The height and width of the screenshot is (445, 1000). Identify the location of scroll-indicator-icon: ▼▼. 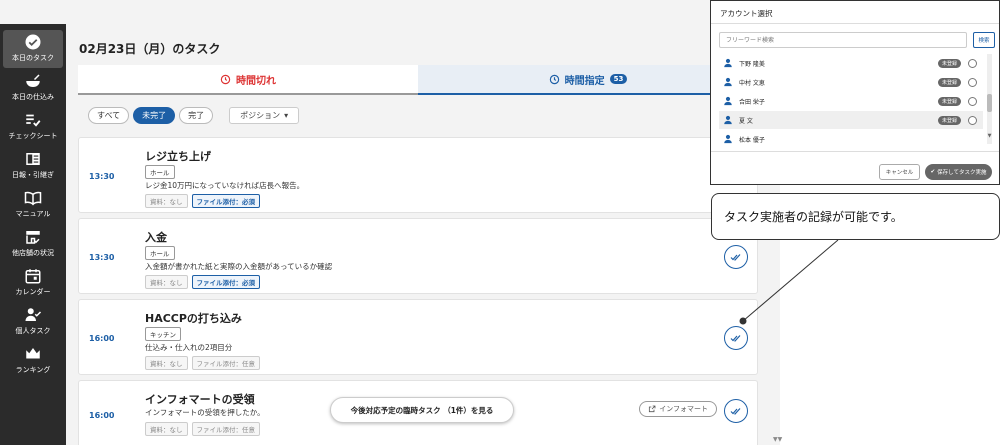
(778, 439).